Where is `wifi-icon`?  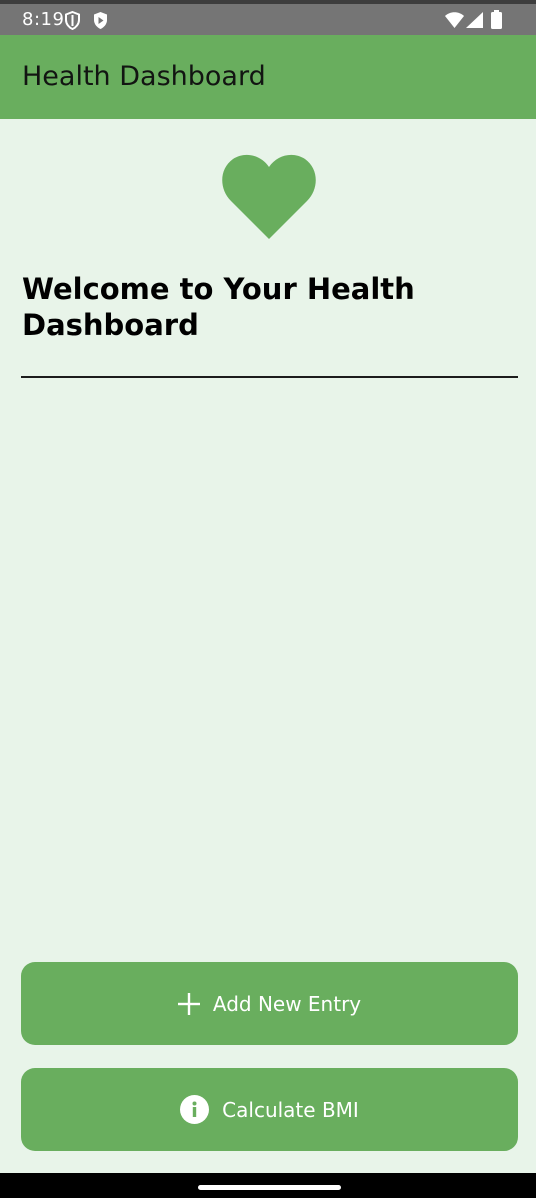
wifi-icon is located at coordinates (454, 22).